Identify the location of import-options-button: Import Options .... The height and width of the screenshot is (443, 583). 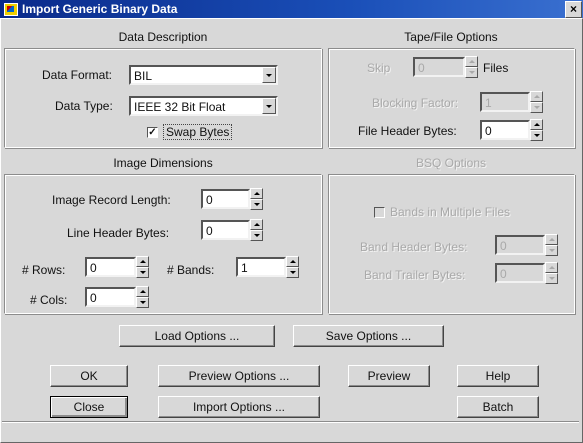
(239, 407).